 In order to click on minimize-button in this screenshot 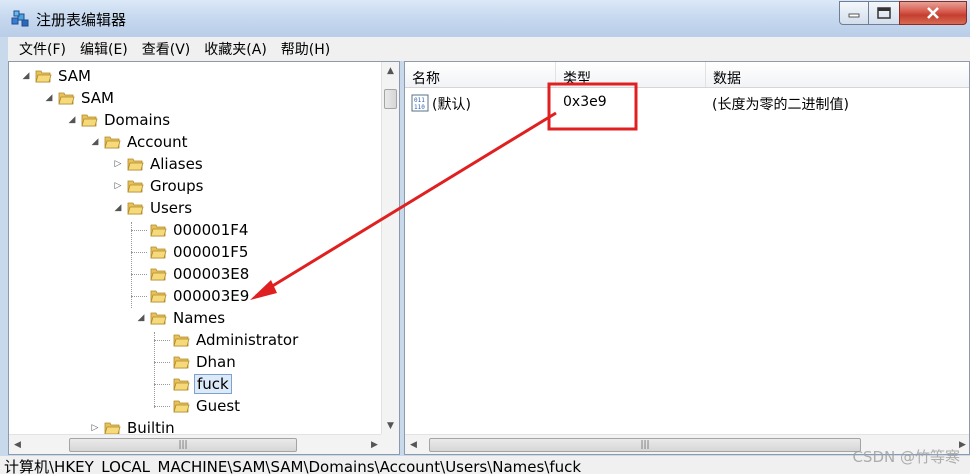, I will do `click(854, 13)`.